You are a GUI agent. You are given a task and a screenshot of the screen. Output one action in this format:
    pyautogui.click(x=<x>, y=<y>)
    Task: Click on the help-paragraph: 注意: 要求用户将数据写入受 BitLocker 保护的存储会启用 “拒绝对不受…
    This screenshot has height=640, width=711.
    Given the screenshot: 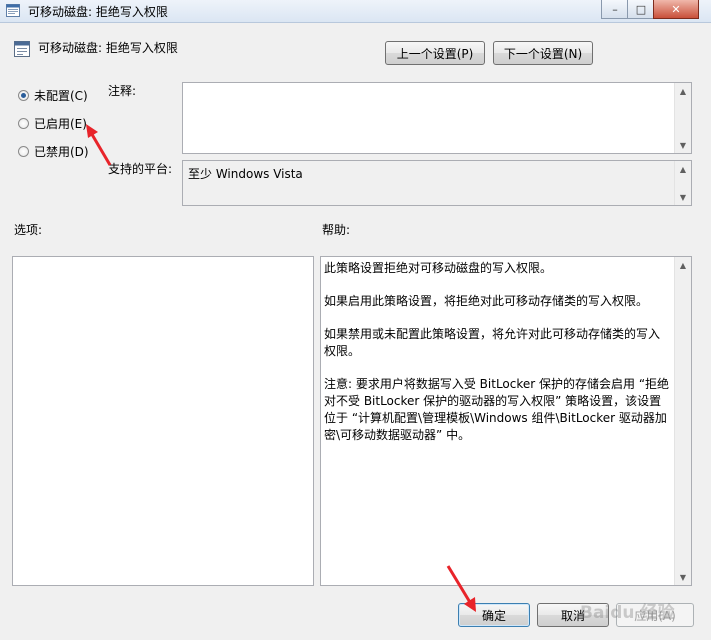 What is the action you would take?
    pyautogui.click(x=497, y=409)
    